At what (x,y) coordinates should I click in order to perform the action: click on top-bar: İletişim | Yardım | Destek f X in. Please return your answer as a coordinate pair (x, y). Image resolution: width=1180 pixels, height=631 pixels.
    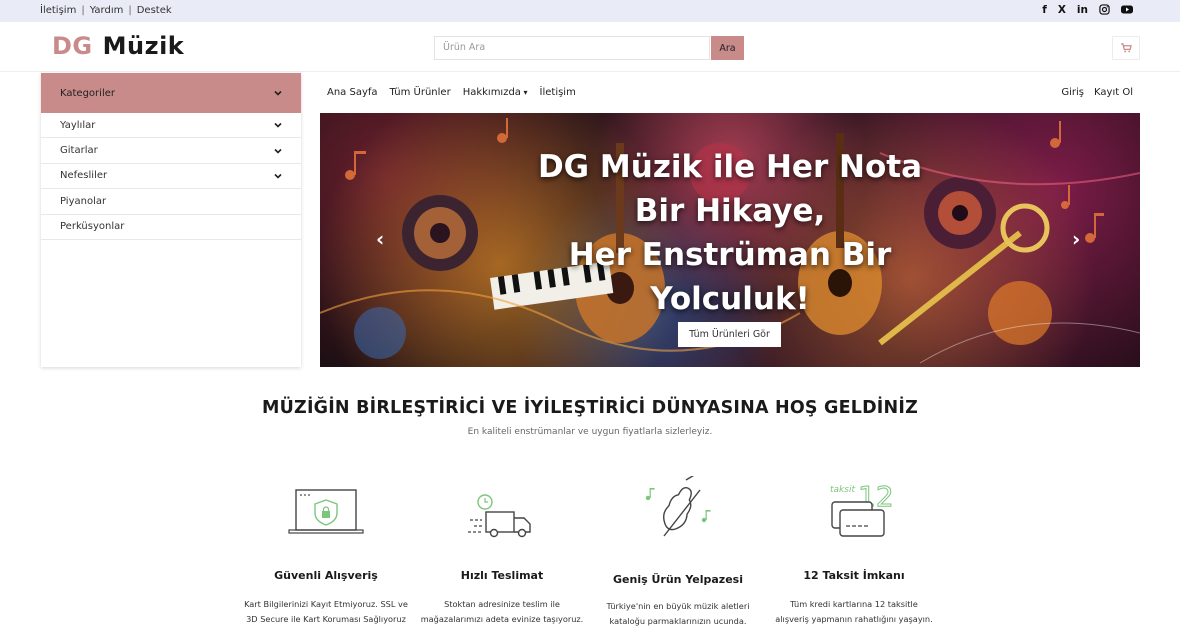
    Looking at the image, I should click on (590, 11).